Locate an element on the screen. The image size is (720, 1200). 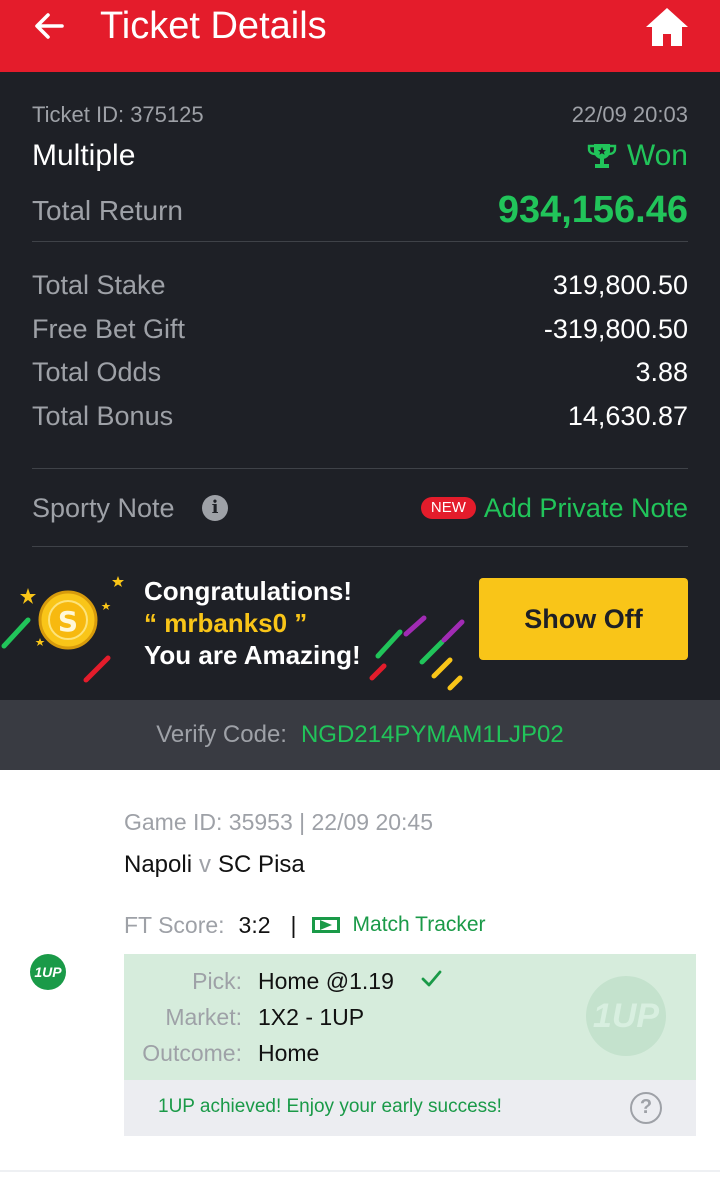
free-bet-gift-label: Free Bet Gift is located at coordinates (109, 329).